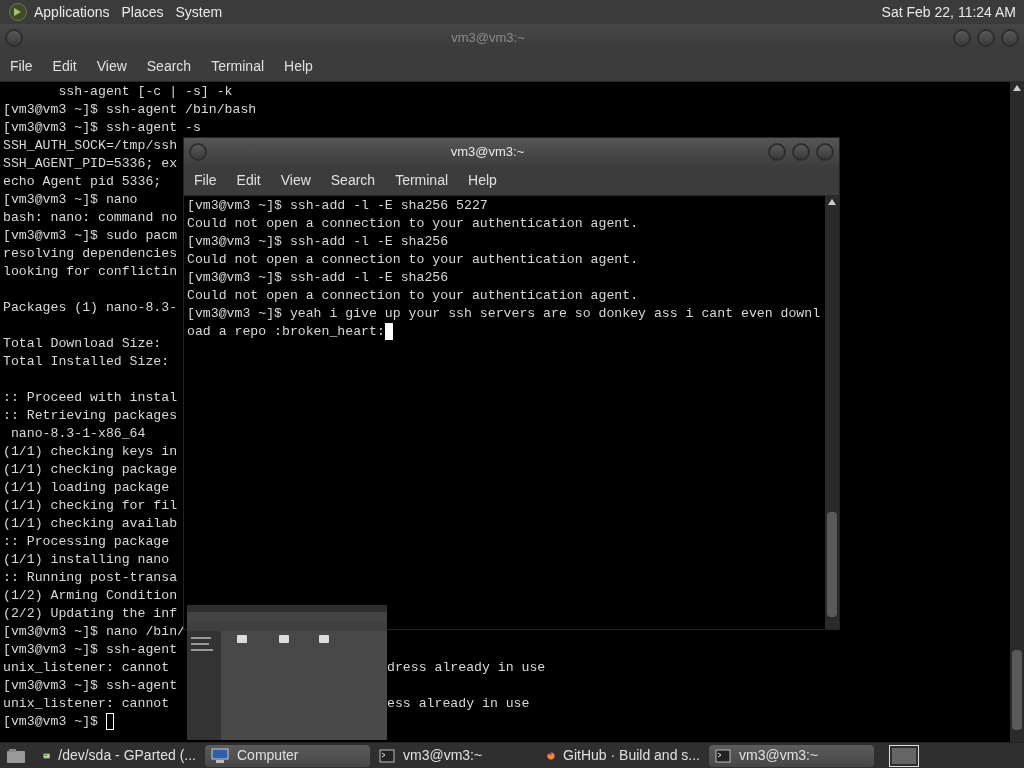  Describe the element at coordinates (90, 416) in the screenshot. I see `terminal-line: :: Retrieving packages` at that location.